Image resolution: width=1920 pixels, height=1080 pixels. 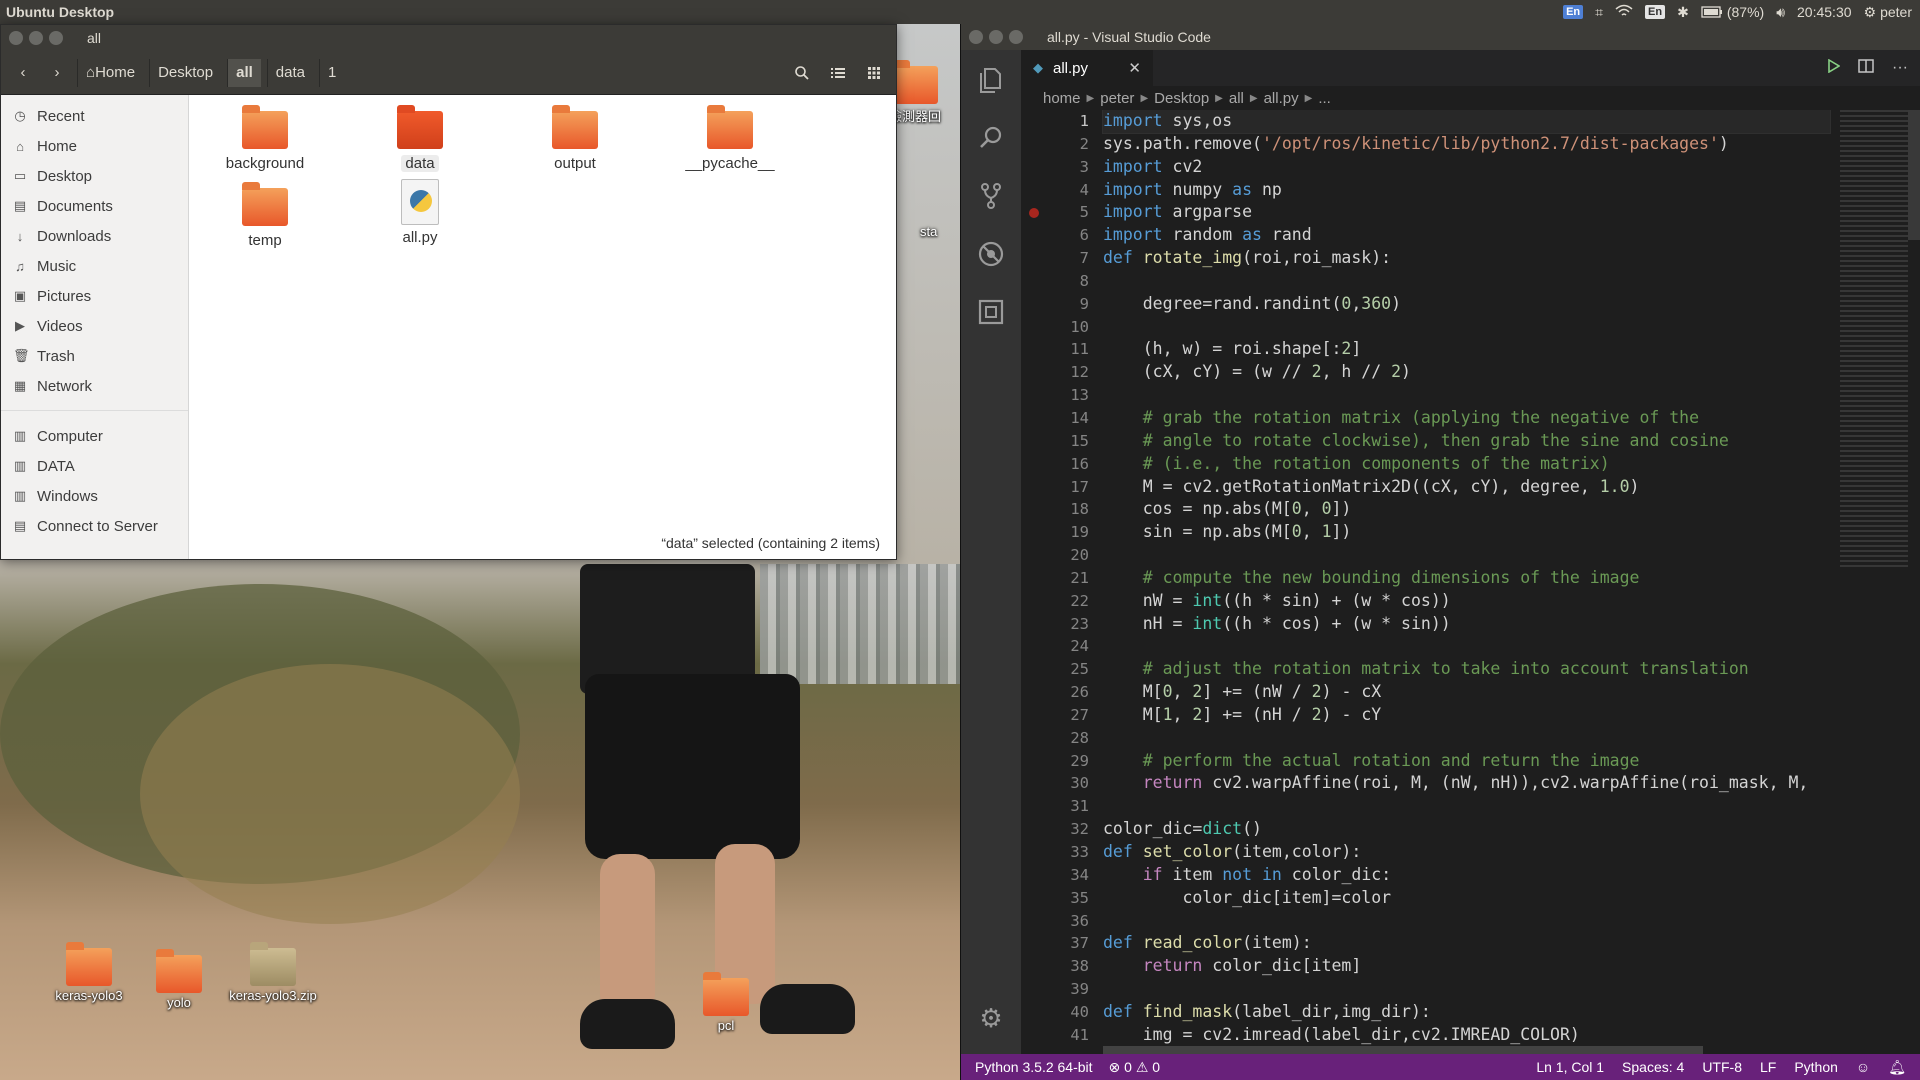 I want to click on line-number: 28, so click(x=1062, y=738).